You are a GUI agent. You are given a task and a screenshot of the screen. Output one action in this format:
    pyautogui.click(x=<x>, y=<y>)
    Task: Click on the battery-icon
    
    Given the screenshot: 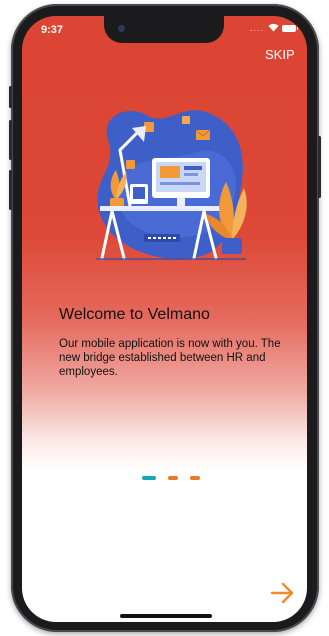 What is the action you would take?
    pyautogui.click(x=290, y=28)
    